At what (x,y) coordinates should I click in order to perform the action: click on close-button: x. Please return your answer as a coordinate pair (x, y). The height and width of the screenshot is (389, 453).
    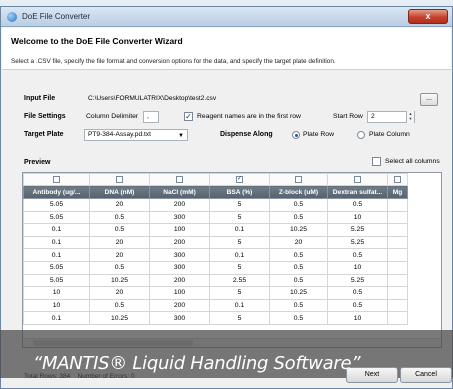
    Looking at the image, I should click on (428, 16).